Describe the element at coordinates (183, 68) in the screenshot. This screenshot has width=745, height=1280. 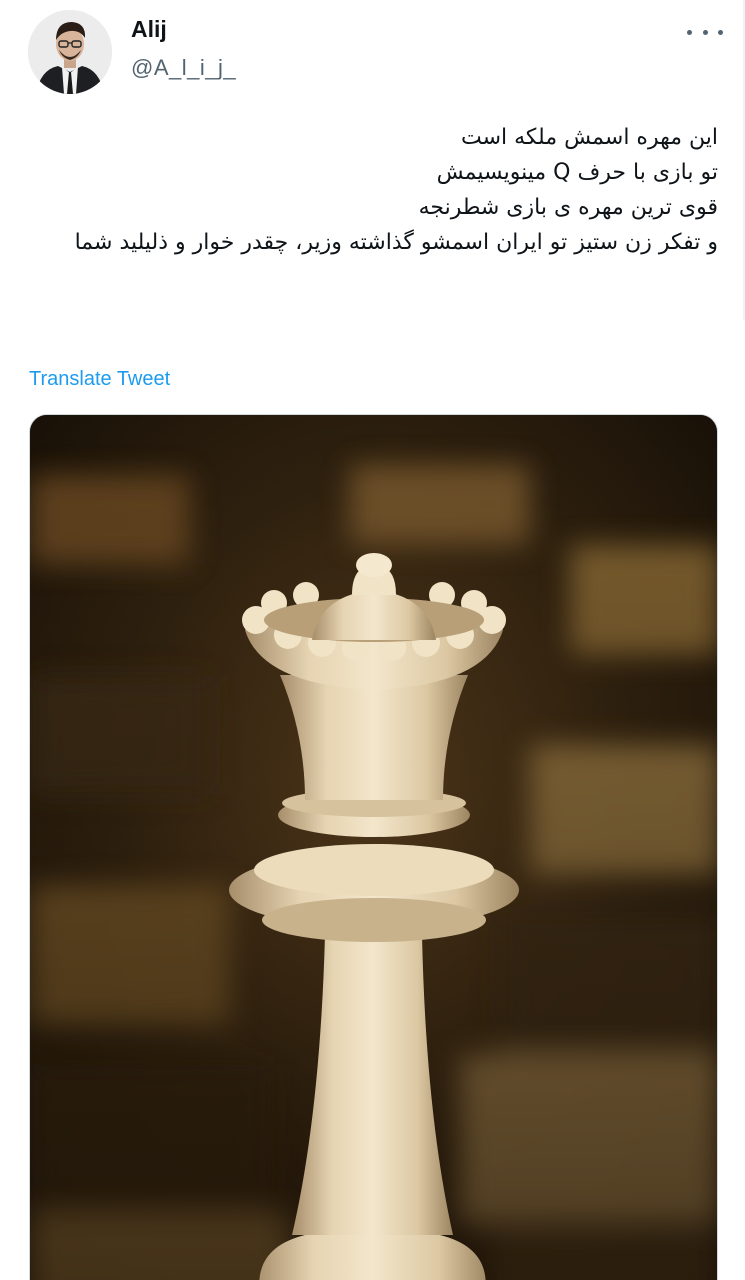
I see `author-handle: @A_l_i_j_` at that location.